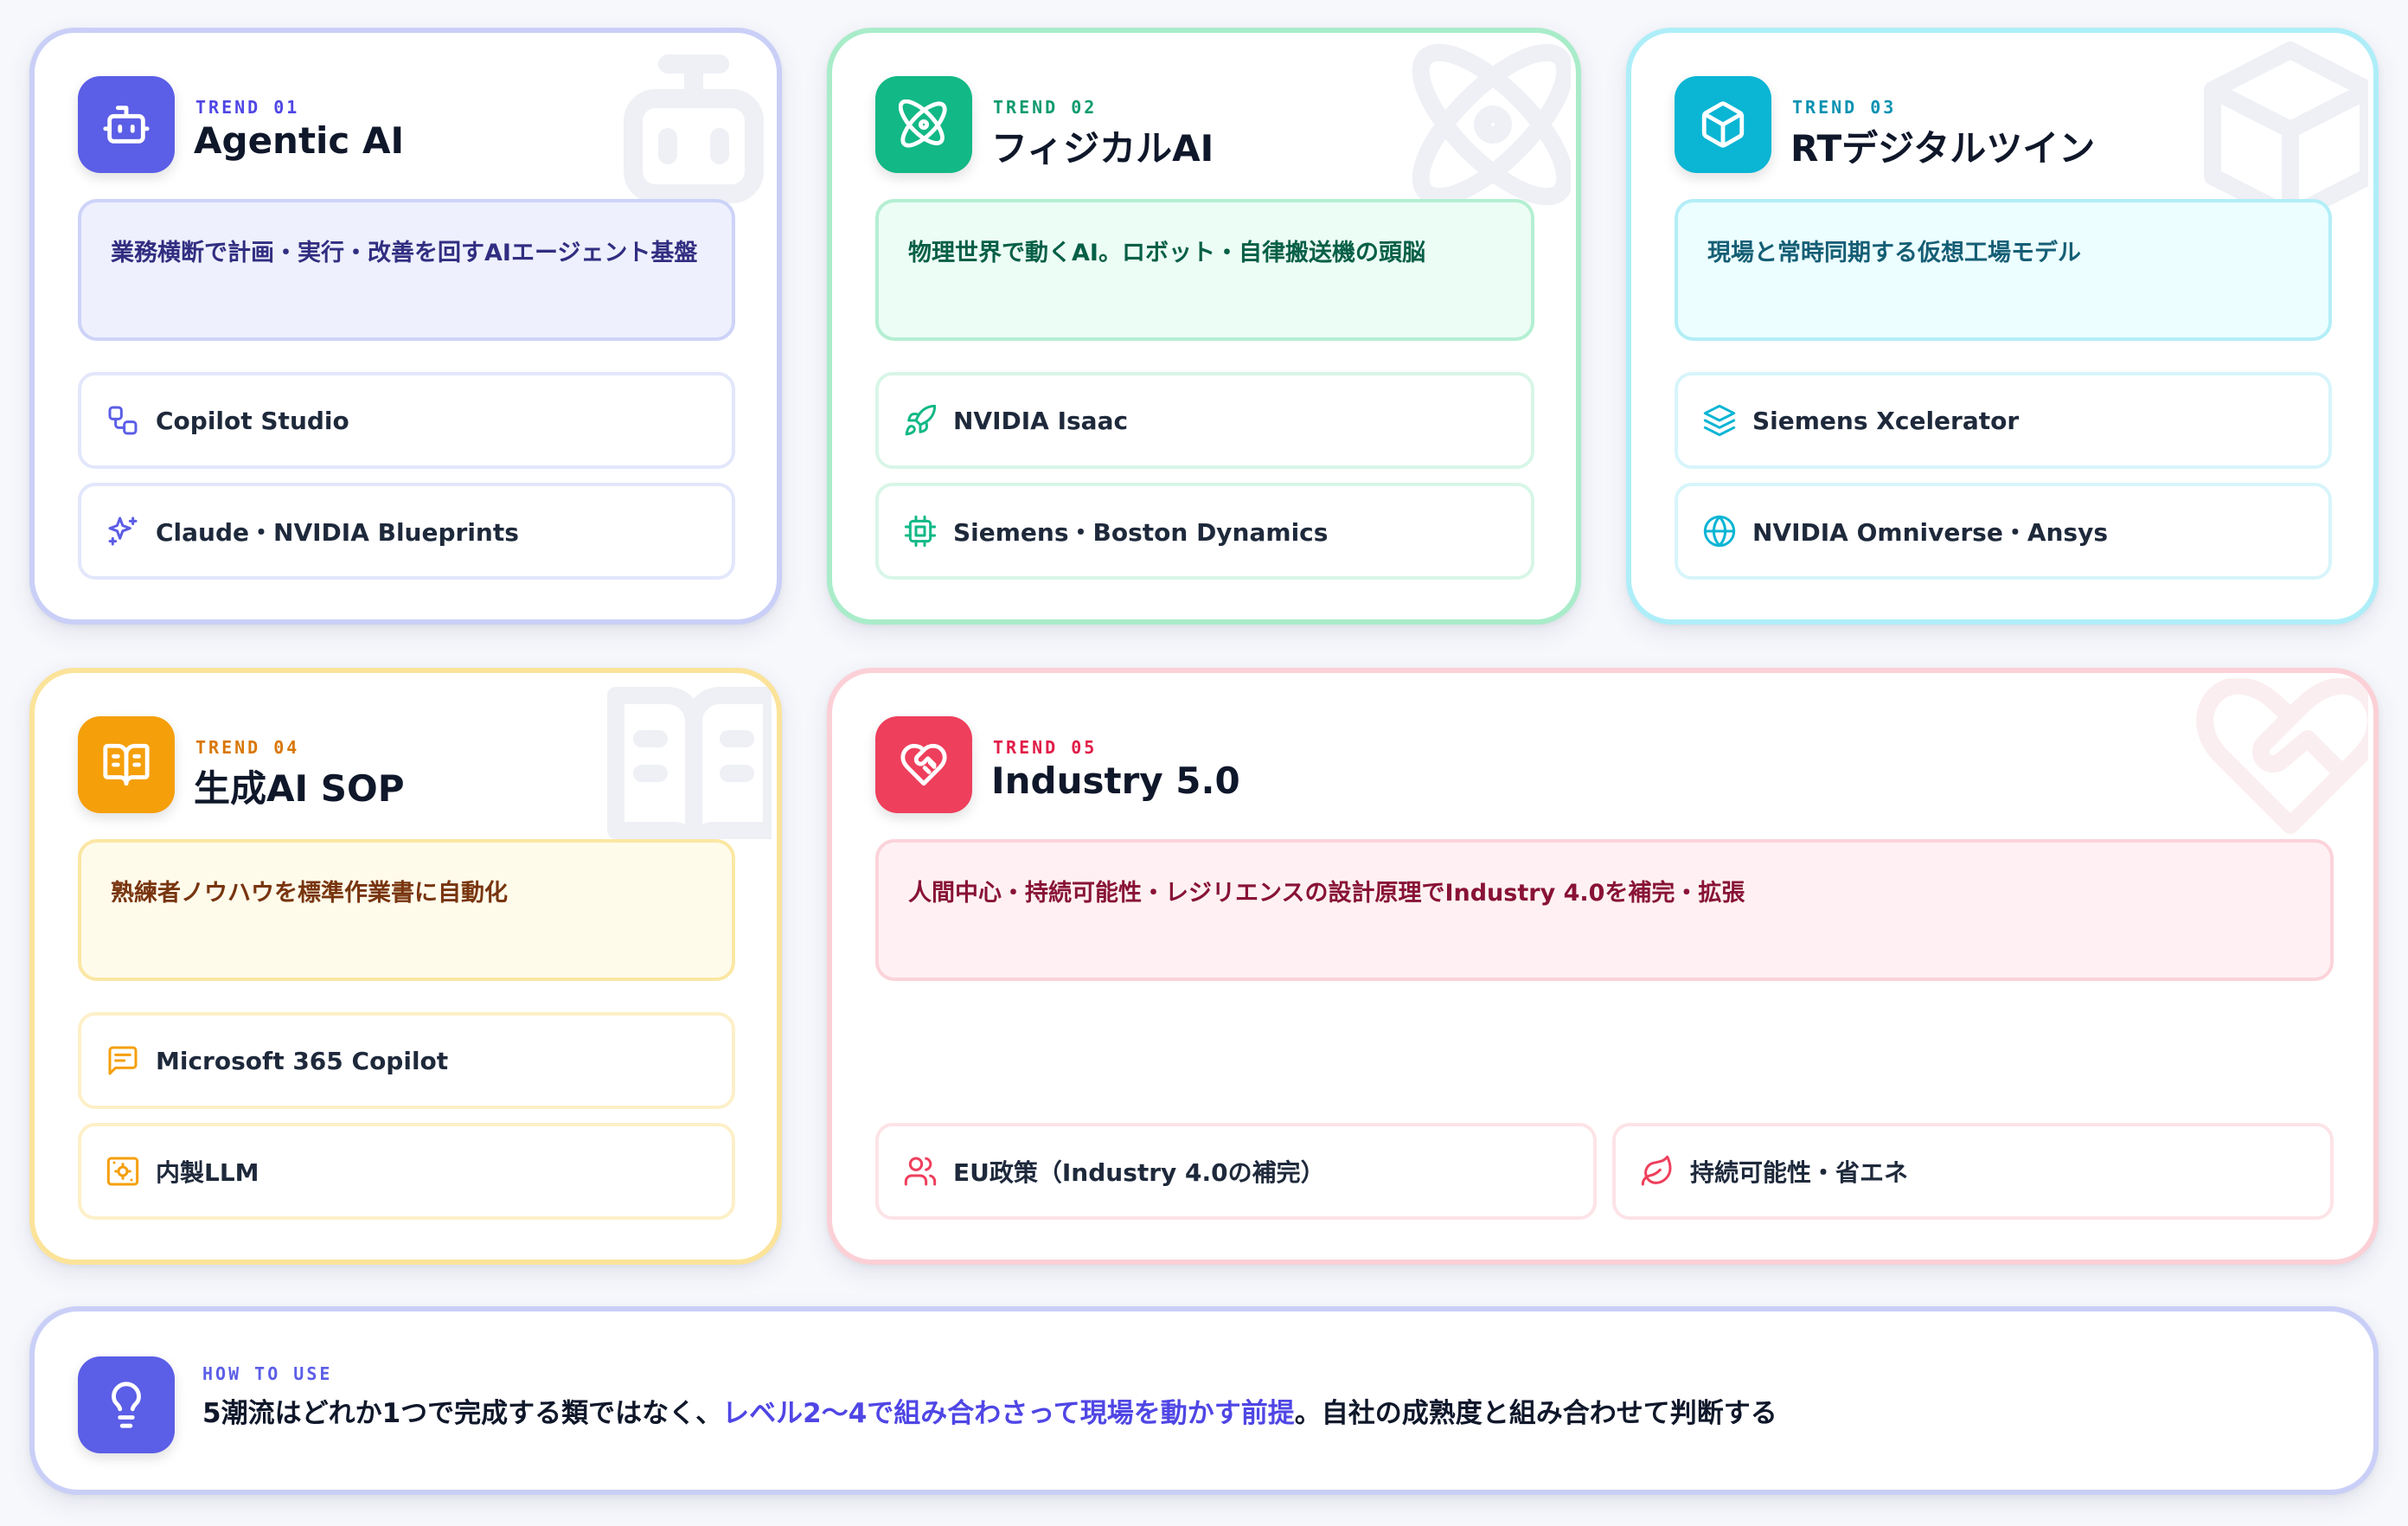  I want to click on tool-claude-nvidia-blueprints: Claude・NVIDIA Blueprints, so click(406, 531).